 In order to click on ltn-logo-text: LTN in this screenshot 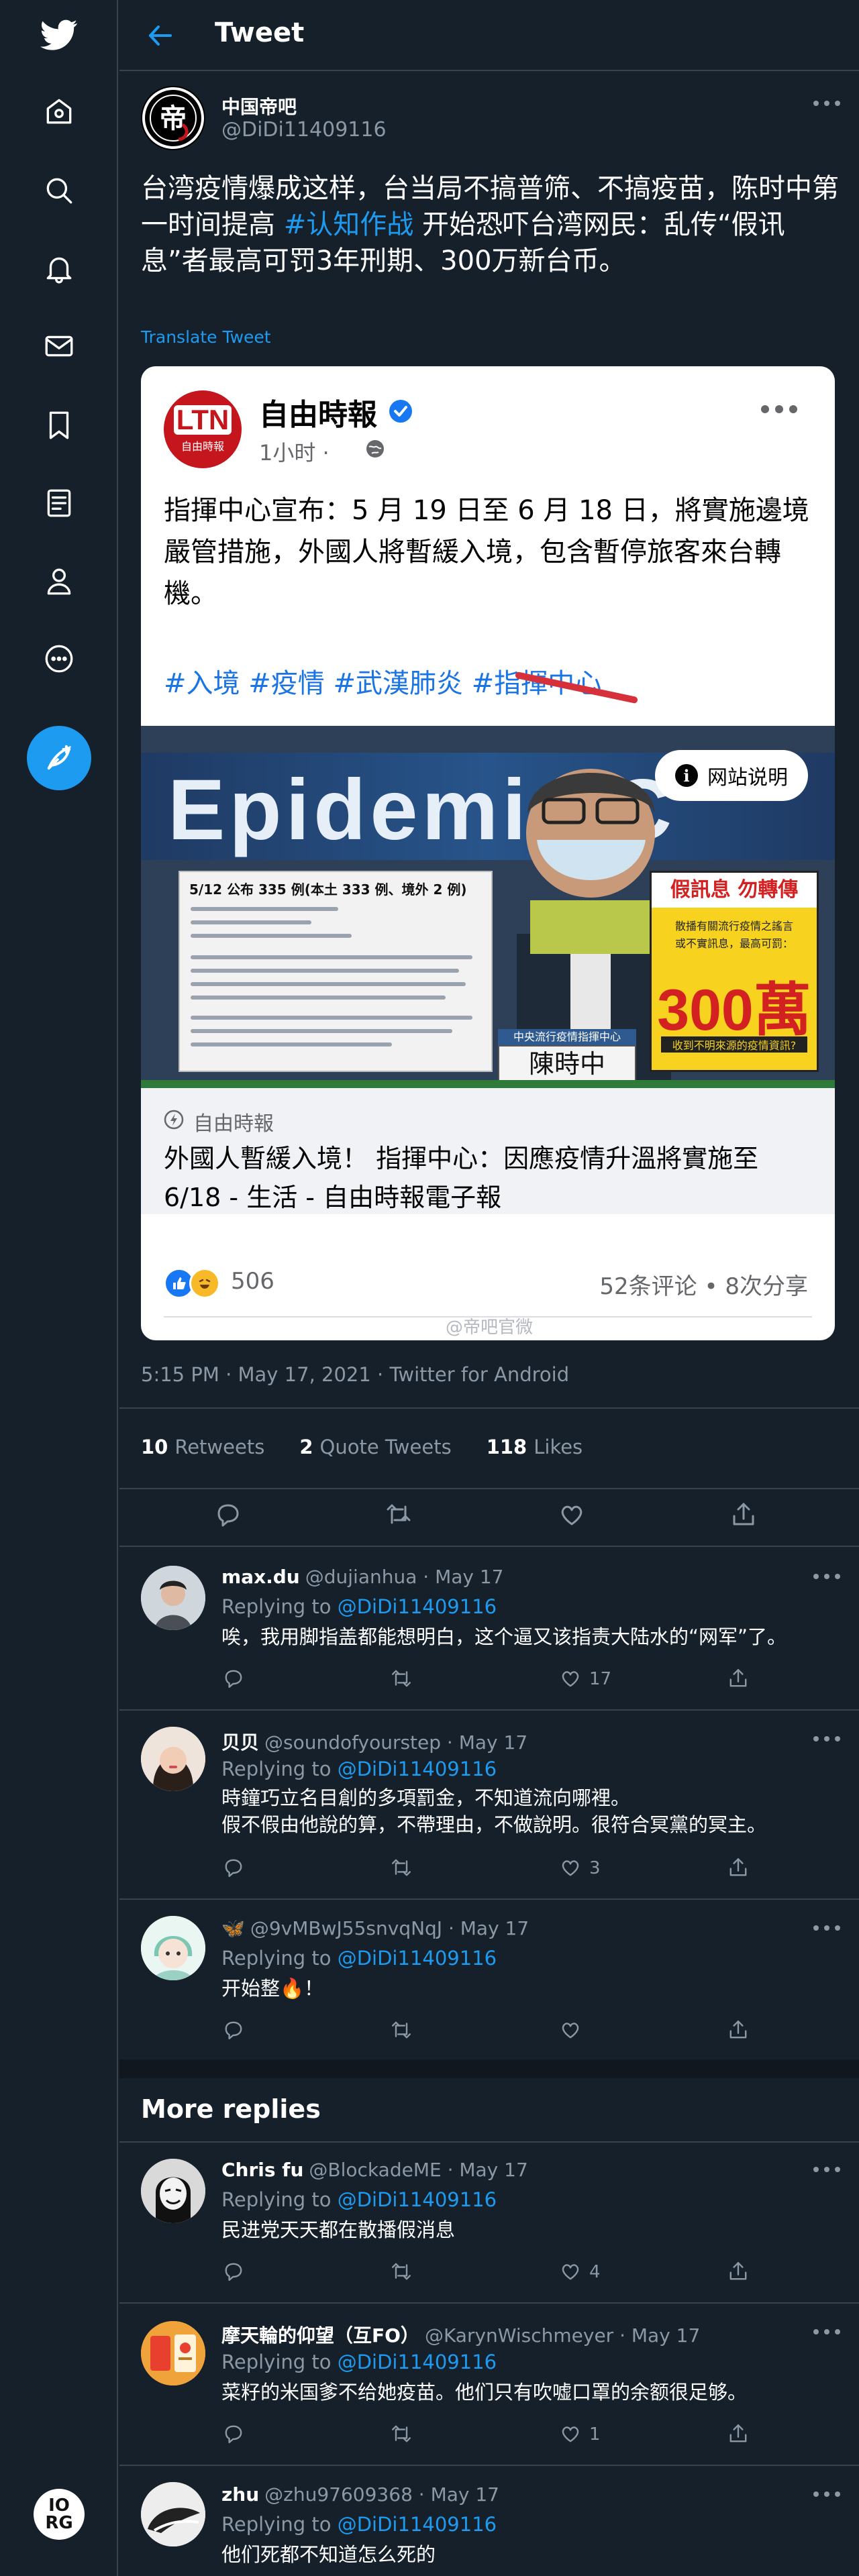, I will do `click(203, 420)`.